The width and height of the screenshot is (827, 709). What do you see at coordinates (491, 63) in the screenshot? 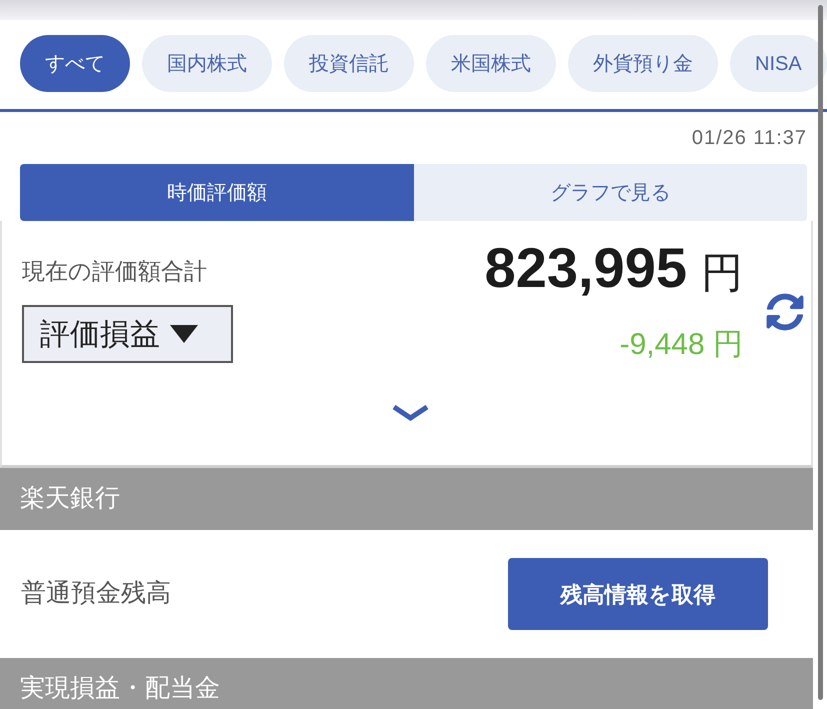
I see `filter-chip: 米国株式` at bounding box center [491, 63].